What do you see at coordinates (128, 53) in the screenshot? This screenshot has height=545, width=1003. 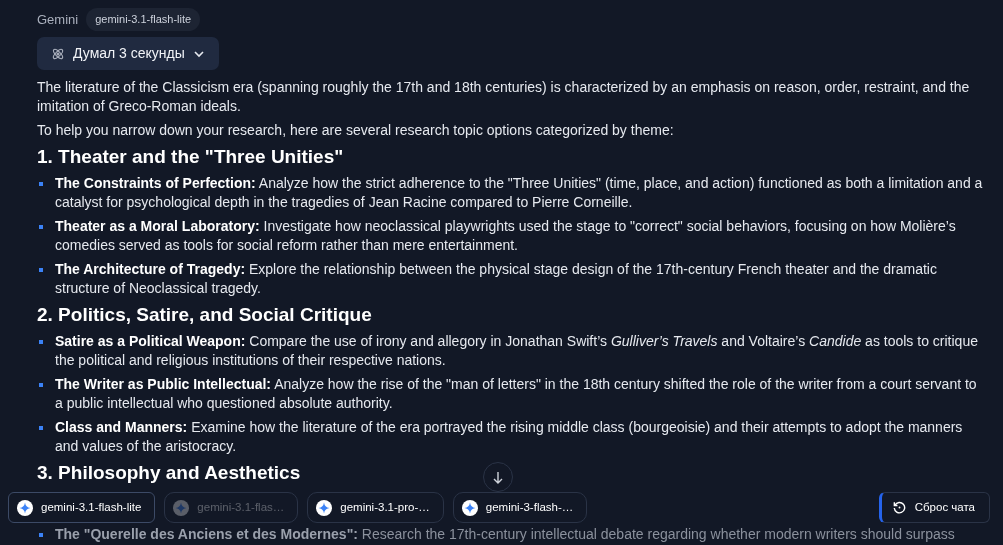 I see `thinking-toggle: Думал 3 секунды` at bounding box center [128, 53].